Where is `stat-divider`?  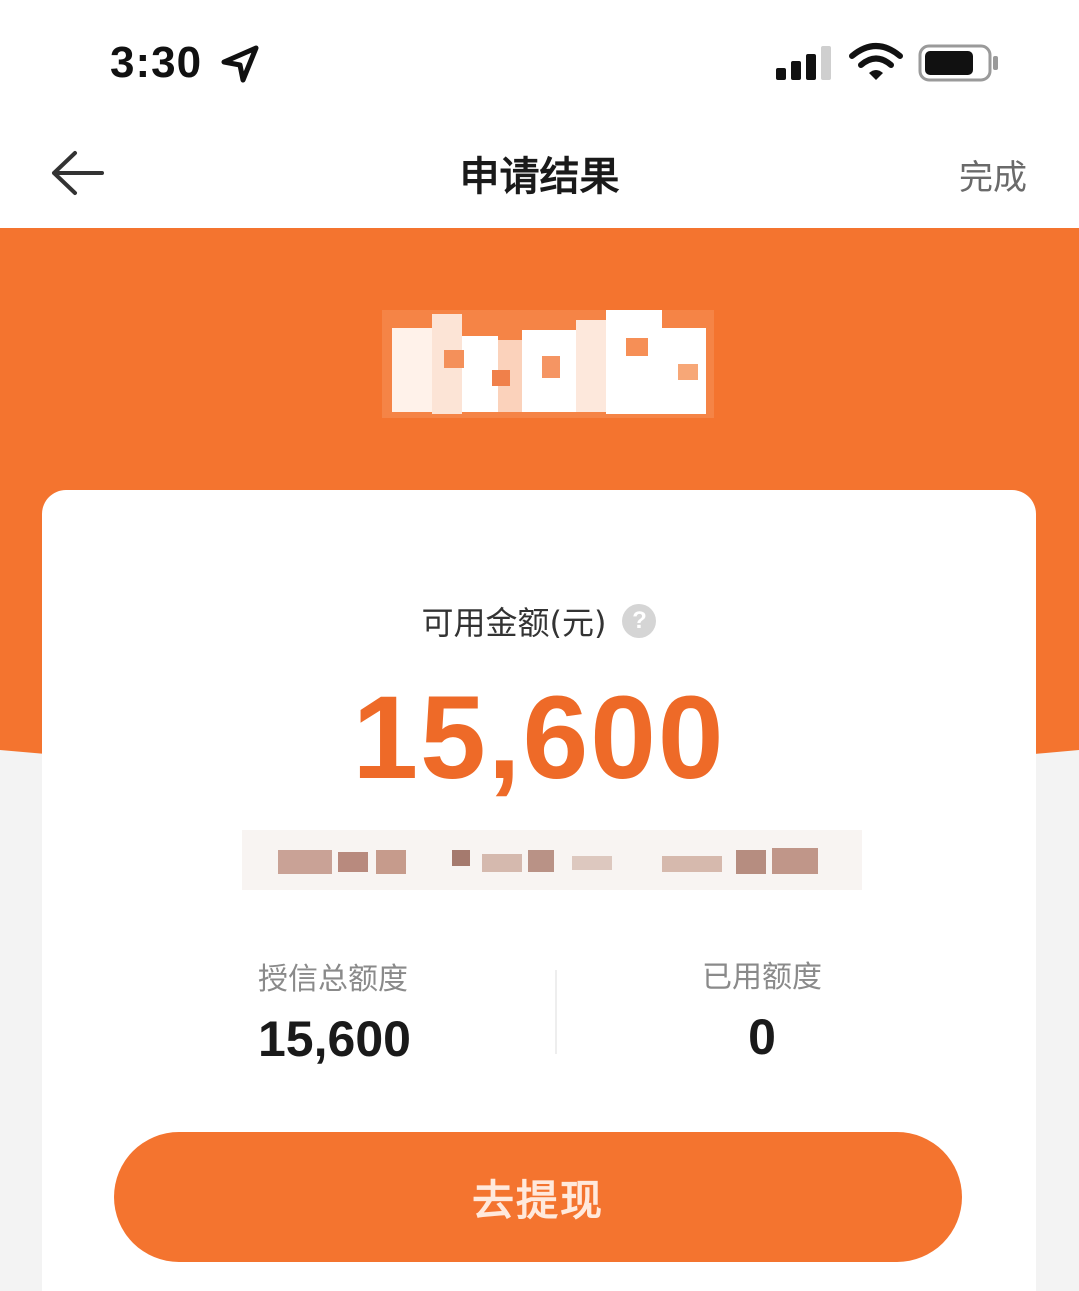
stat-divider is located at coordinates (556, 1012).